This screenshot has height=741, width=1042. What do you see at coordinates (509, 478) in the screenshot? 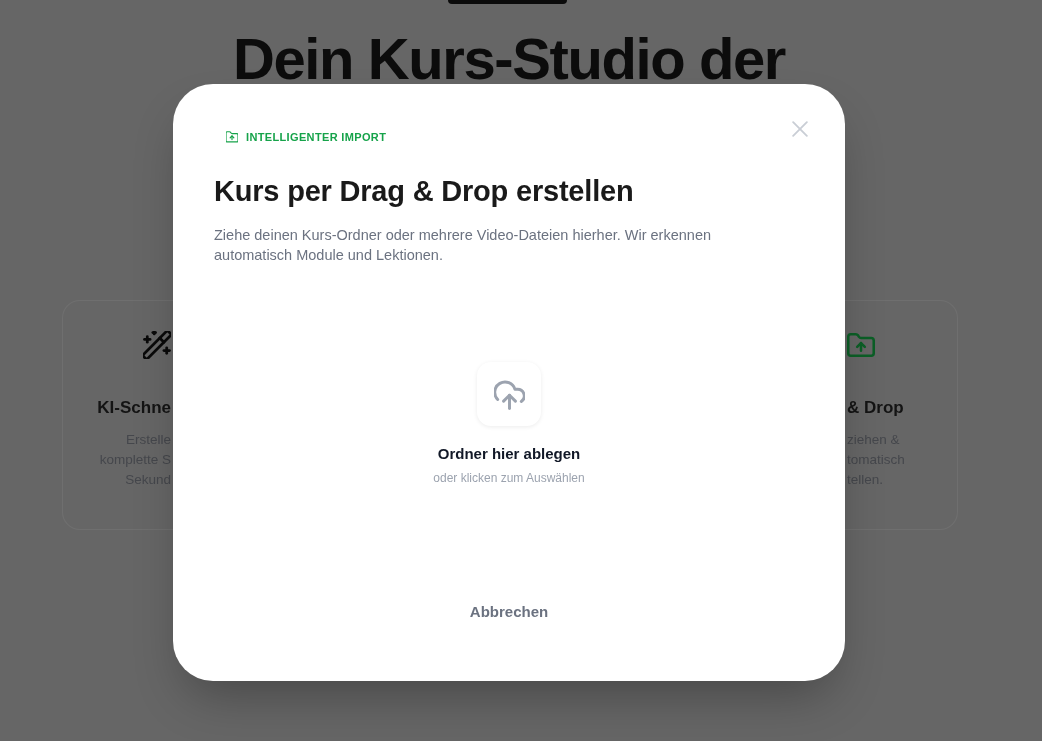
I see `drop-zone-hint: oder klicken zum Auswählen` at bounding box center [509, 478].